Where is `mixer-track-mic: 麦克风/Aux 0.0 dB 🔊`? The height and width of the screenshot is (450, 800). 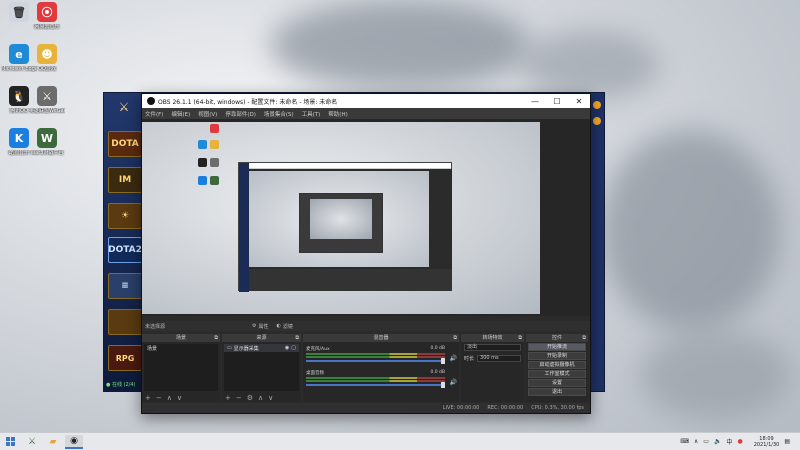
mixer-track-mic: 麦克风/Aux 0.0 dB 🔊 is located at coordinates (381, 355).